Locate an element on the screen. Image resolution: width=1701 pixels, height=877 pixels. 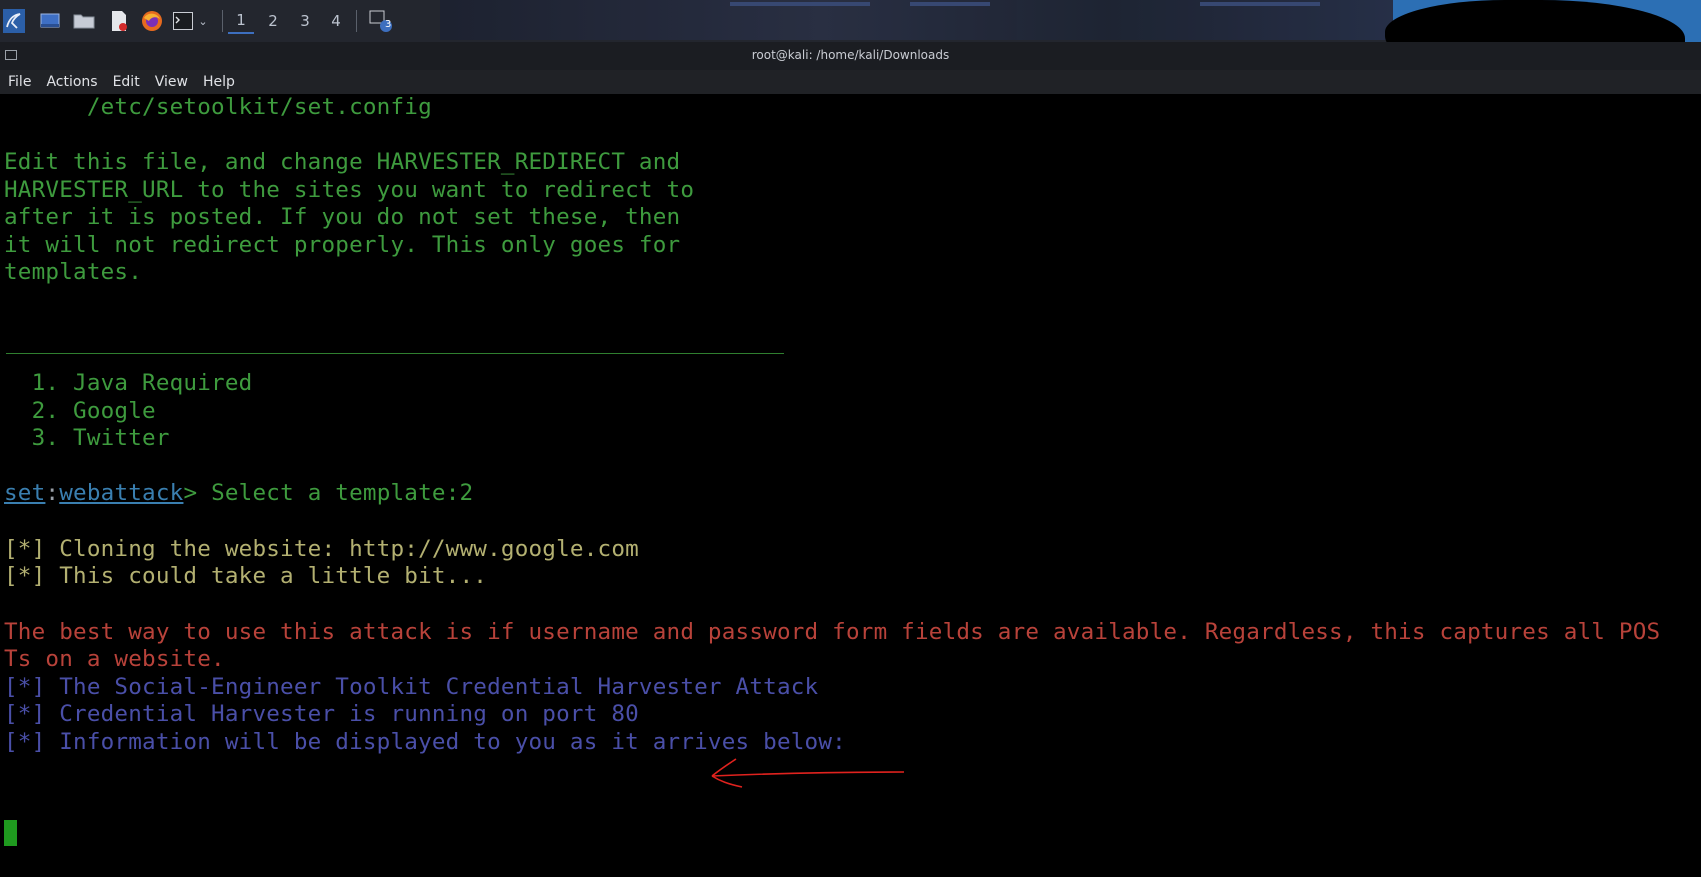
prompt-module: webattack is located at coordinates (121, 493).